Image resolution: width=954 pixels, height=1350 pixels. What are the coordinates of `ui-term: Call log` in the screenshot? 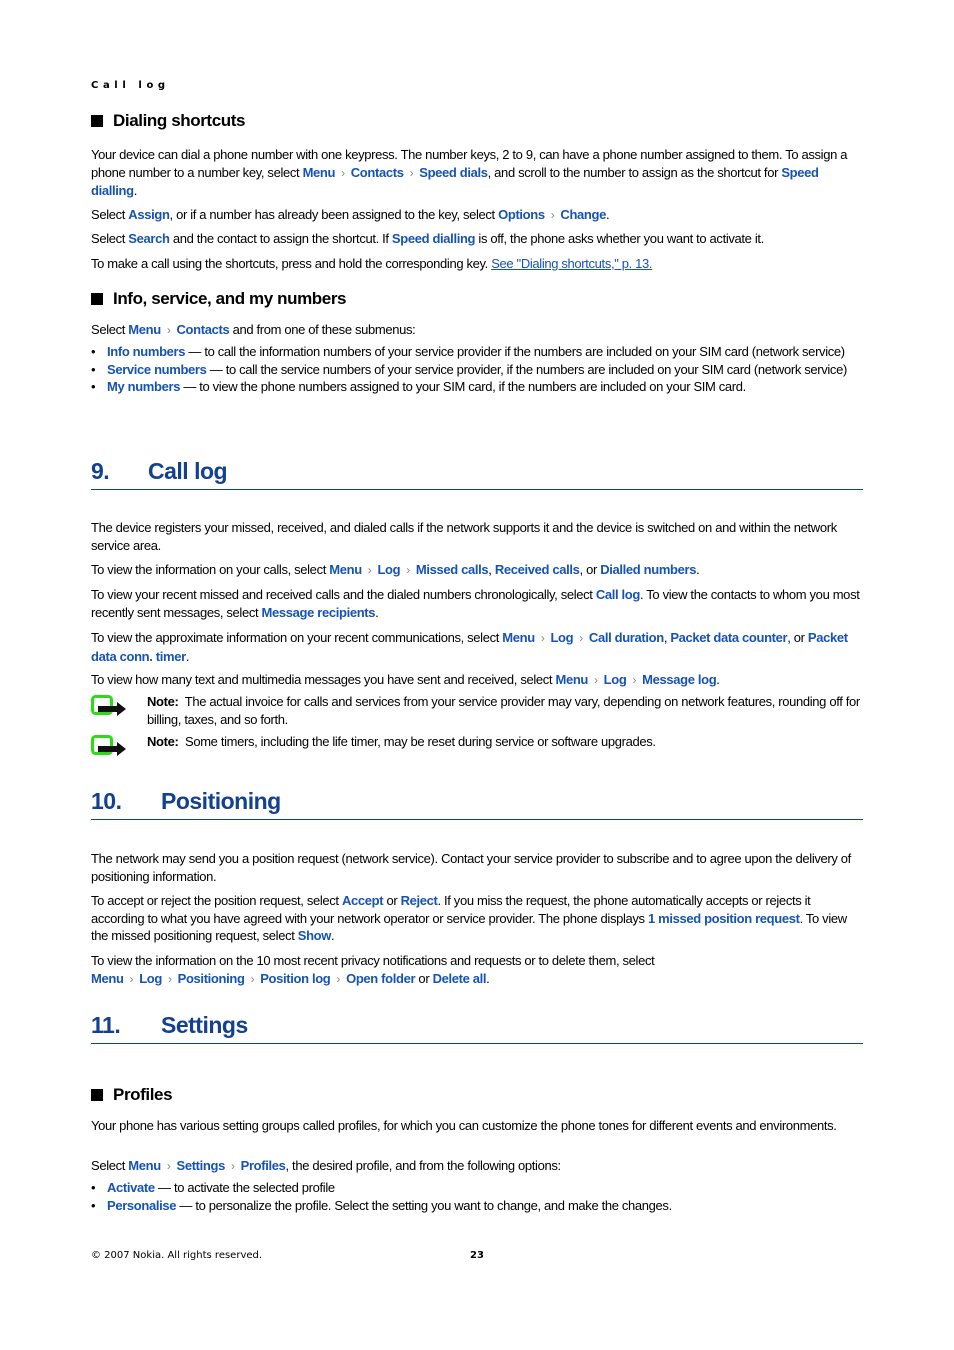 It's located at (618, 594).